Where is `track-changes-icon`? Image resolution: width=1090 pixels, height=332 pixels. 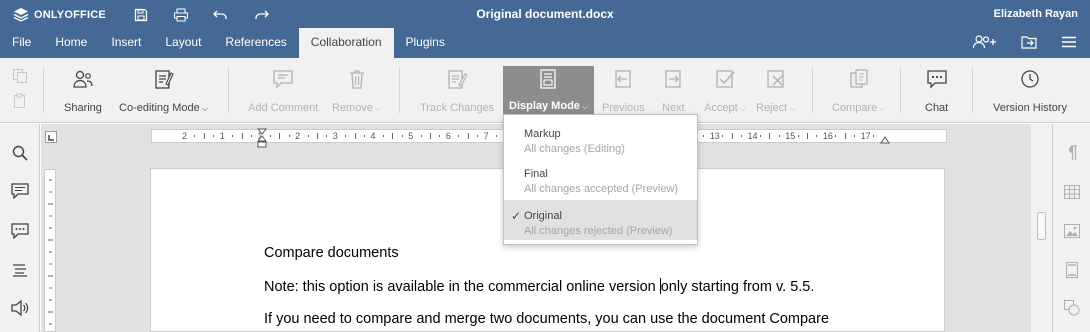
track-changes-icon is located at coordinates (458, 79).